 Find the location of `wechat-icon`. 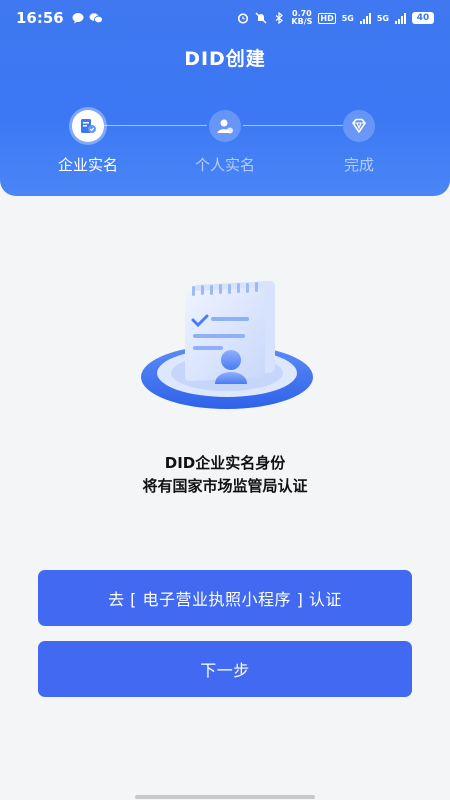

wechat-icon is located at coordinates (96, 18).